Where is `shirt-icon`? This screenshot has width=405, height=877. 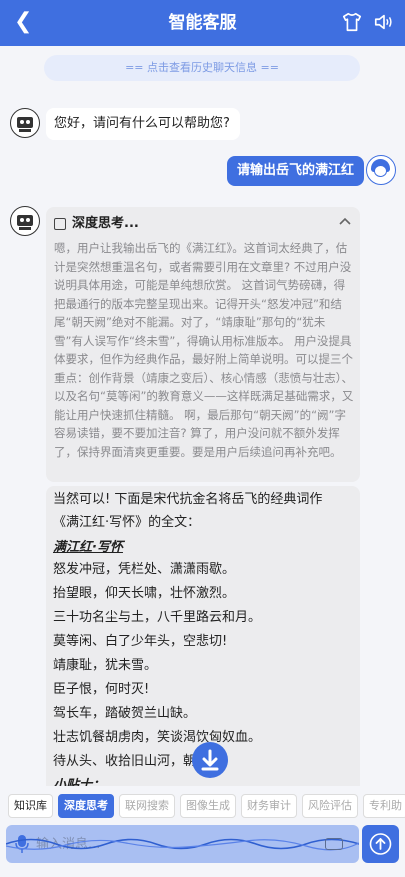
shirt-icon is located at coordinates (352, 22).